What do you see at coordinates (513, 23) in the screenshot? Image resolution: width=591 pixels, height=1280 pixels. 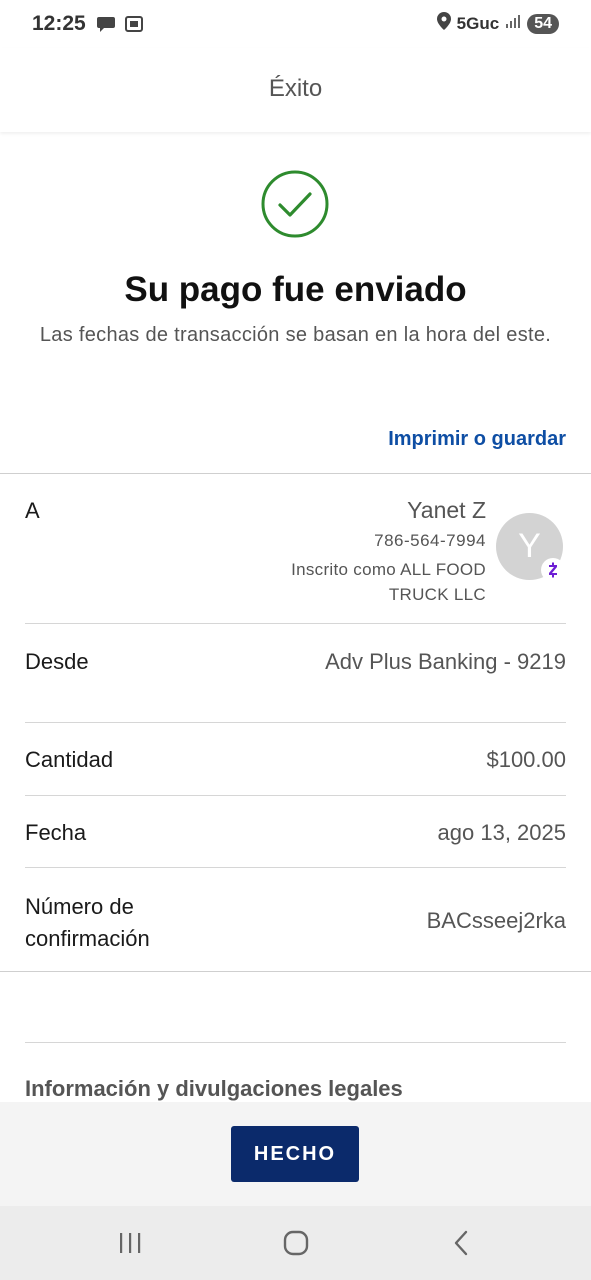 I see `signal-icon` at bounding box center [513, 23].